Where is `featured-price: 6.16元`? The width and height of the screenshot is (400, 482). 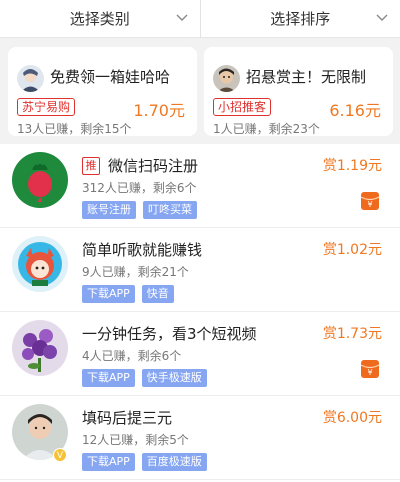
featured-price: 6.16元 is located at coordinates (355, 110).